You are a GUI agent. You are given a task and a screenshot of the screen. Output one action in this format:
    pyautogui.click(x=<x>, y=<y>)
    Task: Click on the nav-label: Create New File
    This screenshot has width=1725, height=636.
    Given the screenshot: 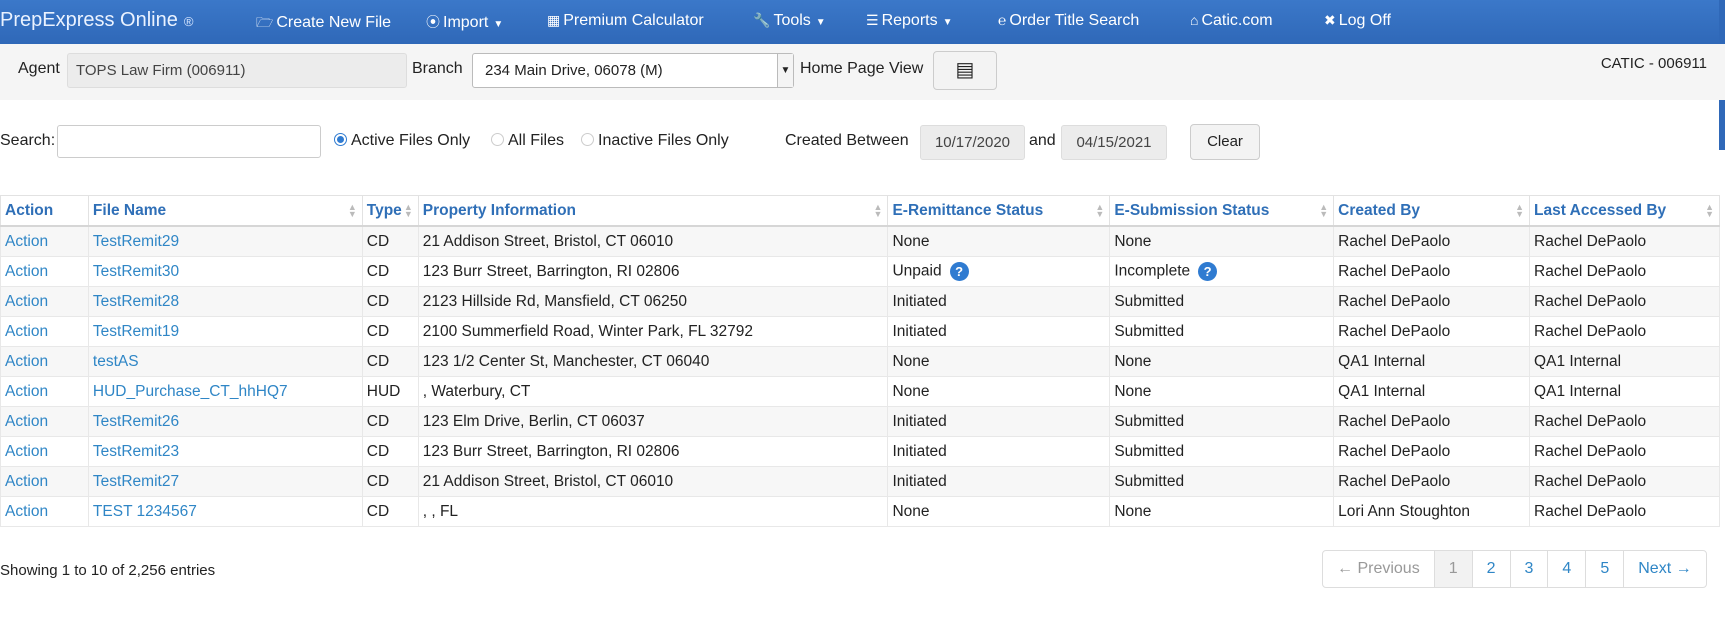 What is the action you would take?
    pyautogui.click(x=334, y=22)
    